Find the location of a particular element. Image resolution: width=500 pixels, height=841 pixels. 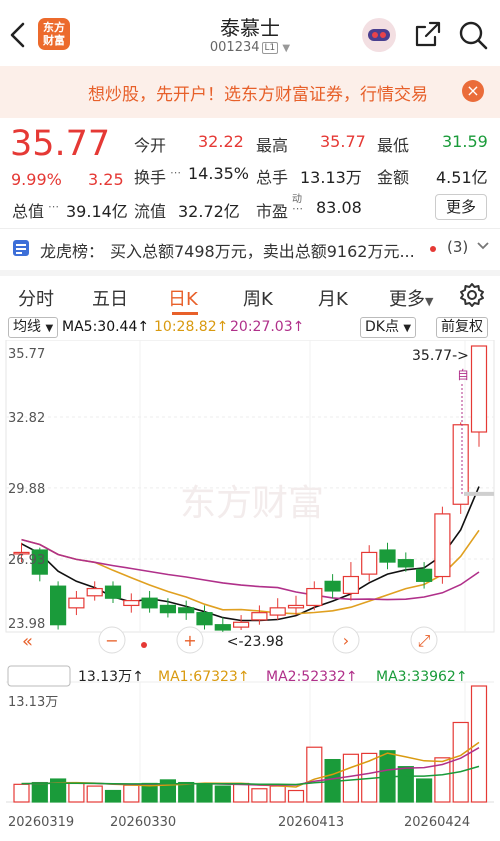

market-cap-value: 39.14亿 is located at coordinates (97, 211).